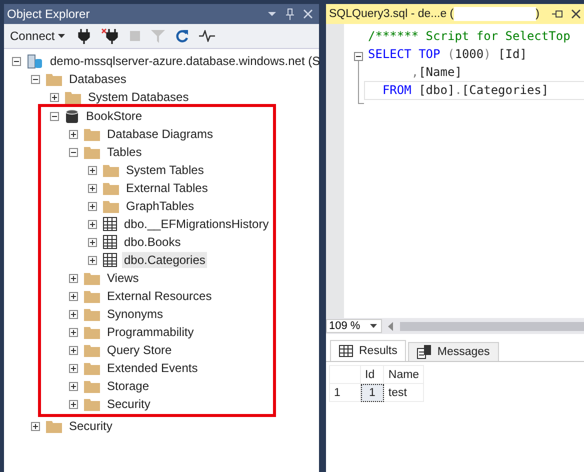  I want to click on tree-item: dbo.Categories, so click(165, 260).